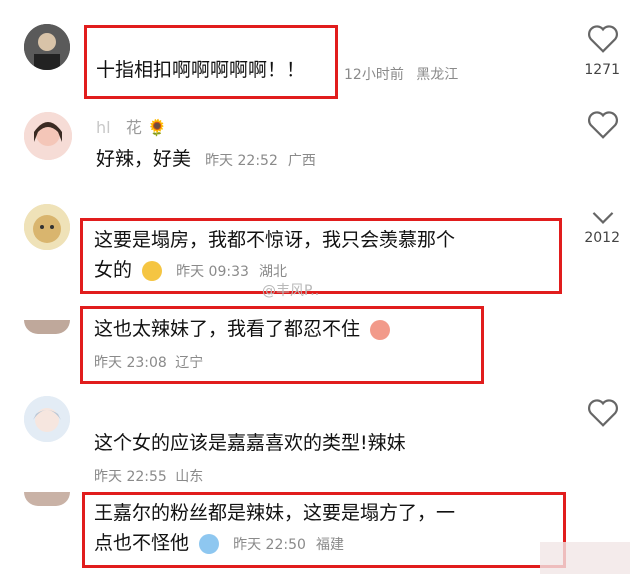  I want to click on comment-meta: 昨天 22:55 山东, so click(148, 476).